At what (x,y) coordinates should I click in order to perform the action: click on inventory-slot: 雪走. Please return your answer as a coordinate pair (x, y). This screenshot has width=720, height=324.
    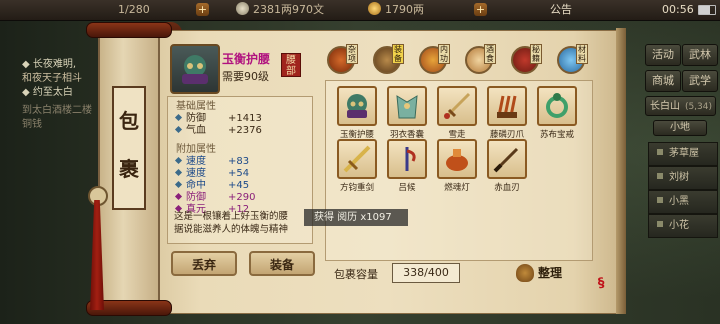
    Looking at the image, I should click on (457, 113).